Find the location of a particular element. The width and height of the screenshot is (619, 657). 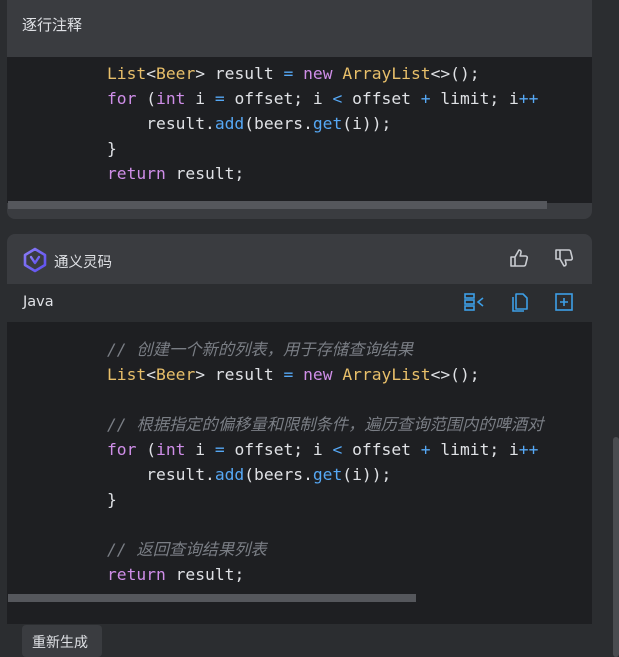

thumbs-down-icon is located at coordinates (564, 258).